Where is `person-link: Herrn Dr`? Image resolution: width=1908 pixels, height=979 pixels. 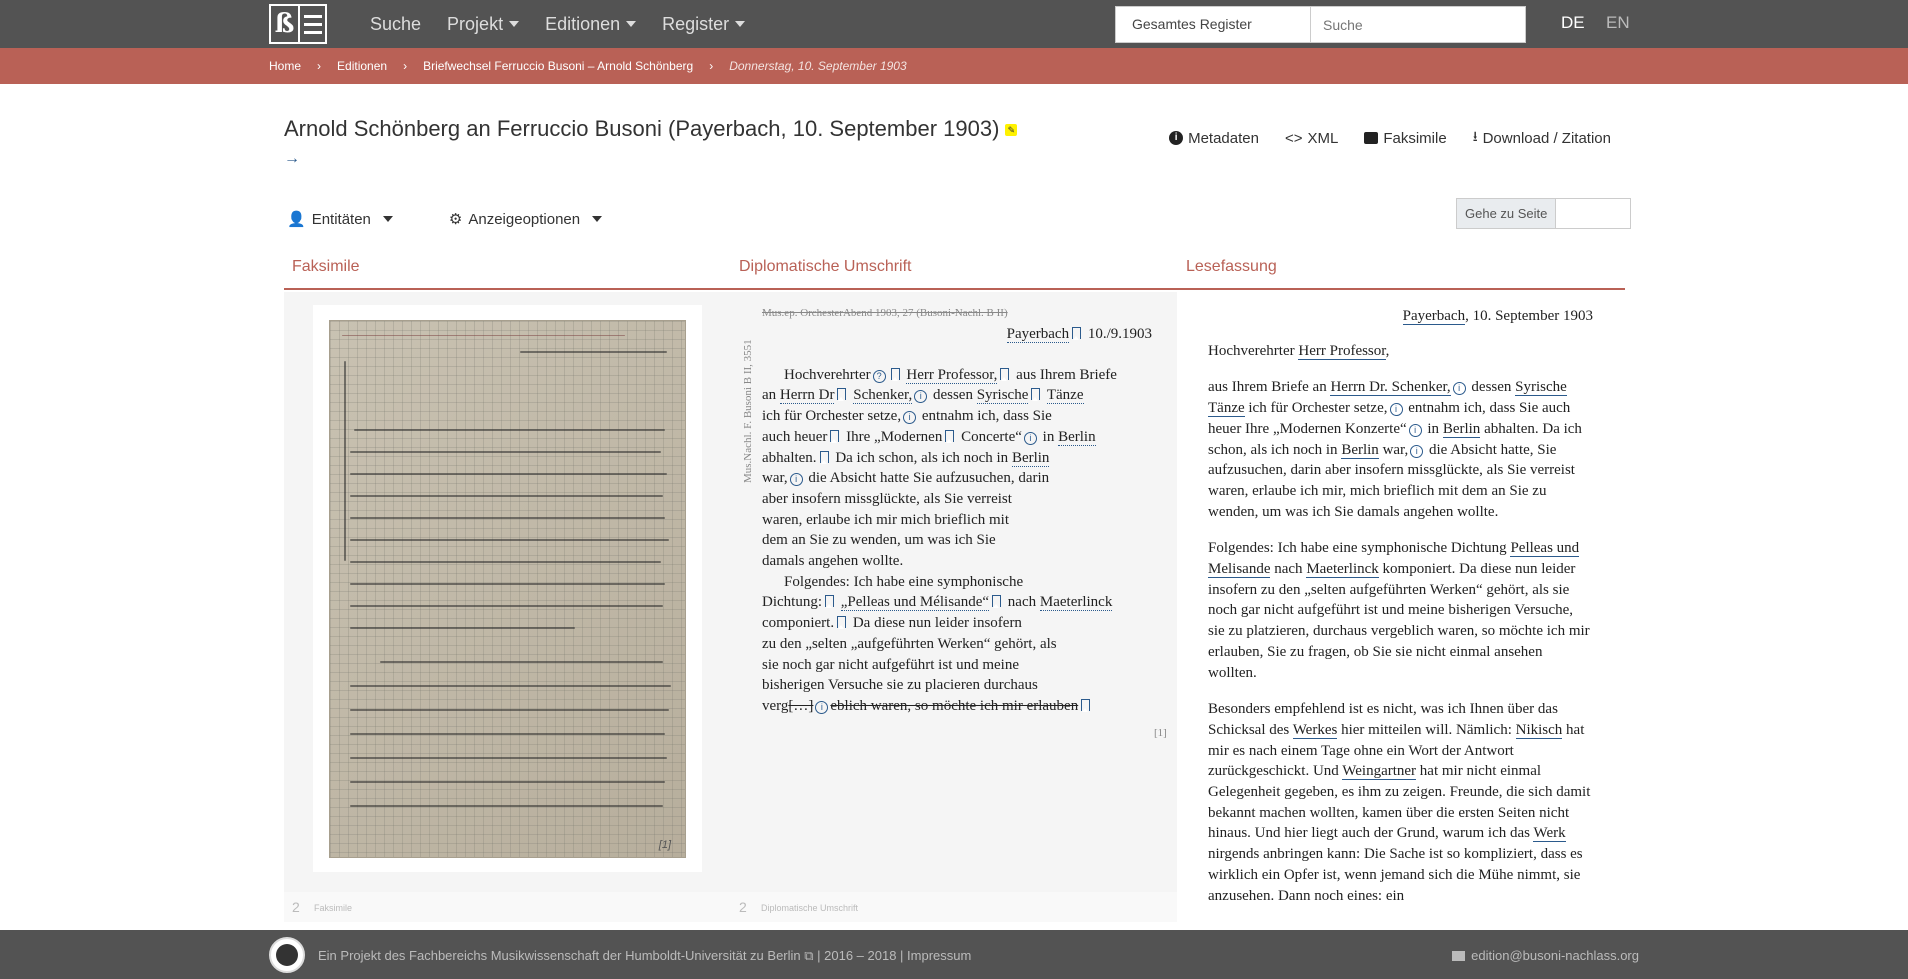
person-link: Herrn Dr is located at coordinates (807, 396).